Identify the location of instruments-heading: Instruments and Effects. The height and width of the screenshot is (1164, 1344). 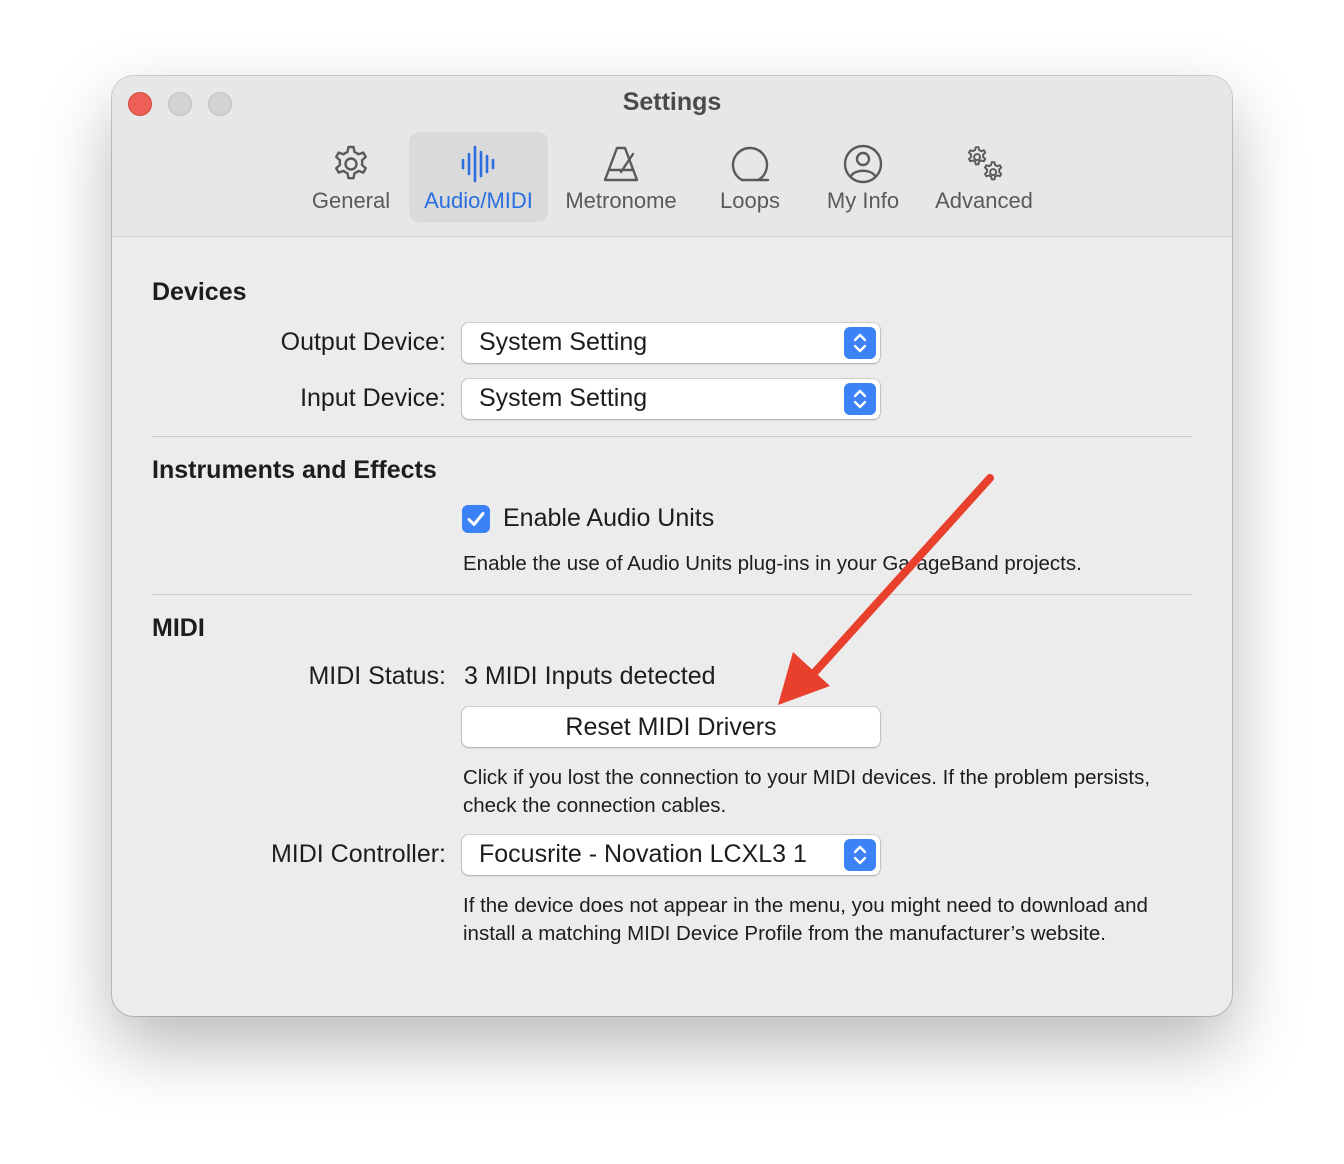
(294, 470).